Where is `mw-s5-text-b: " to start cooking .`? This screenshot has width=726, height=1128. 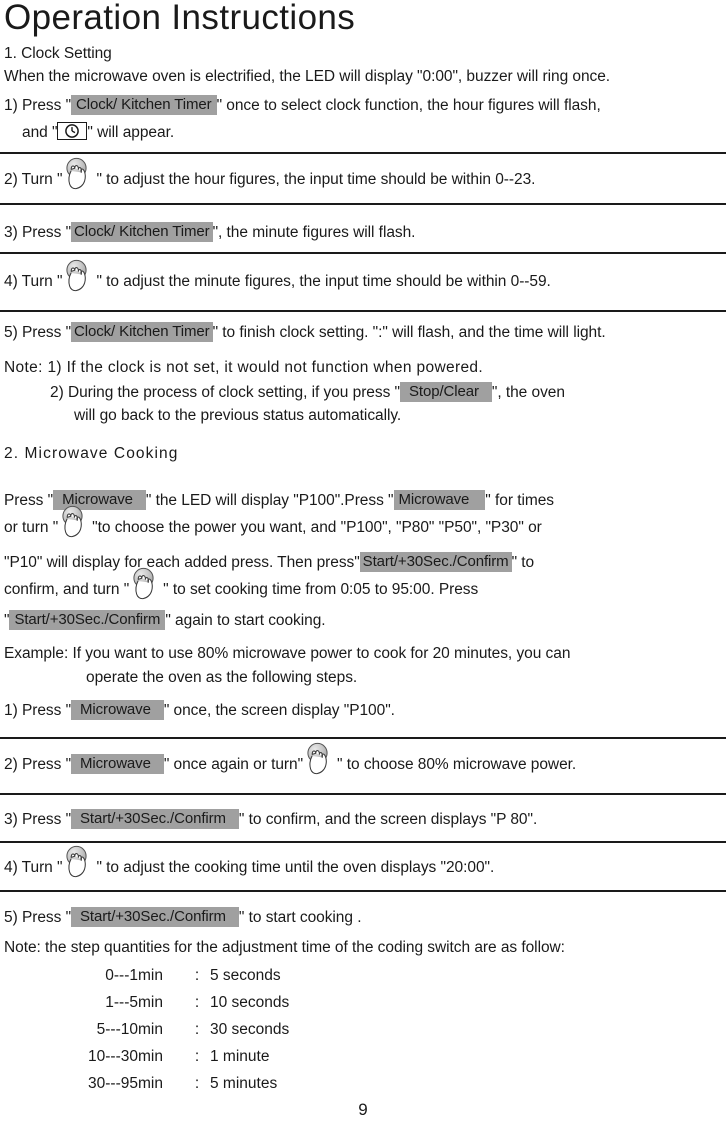
mw-s5-text-b: " to start cooking . is located at coordinates (300, 917).